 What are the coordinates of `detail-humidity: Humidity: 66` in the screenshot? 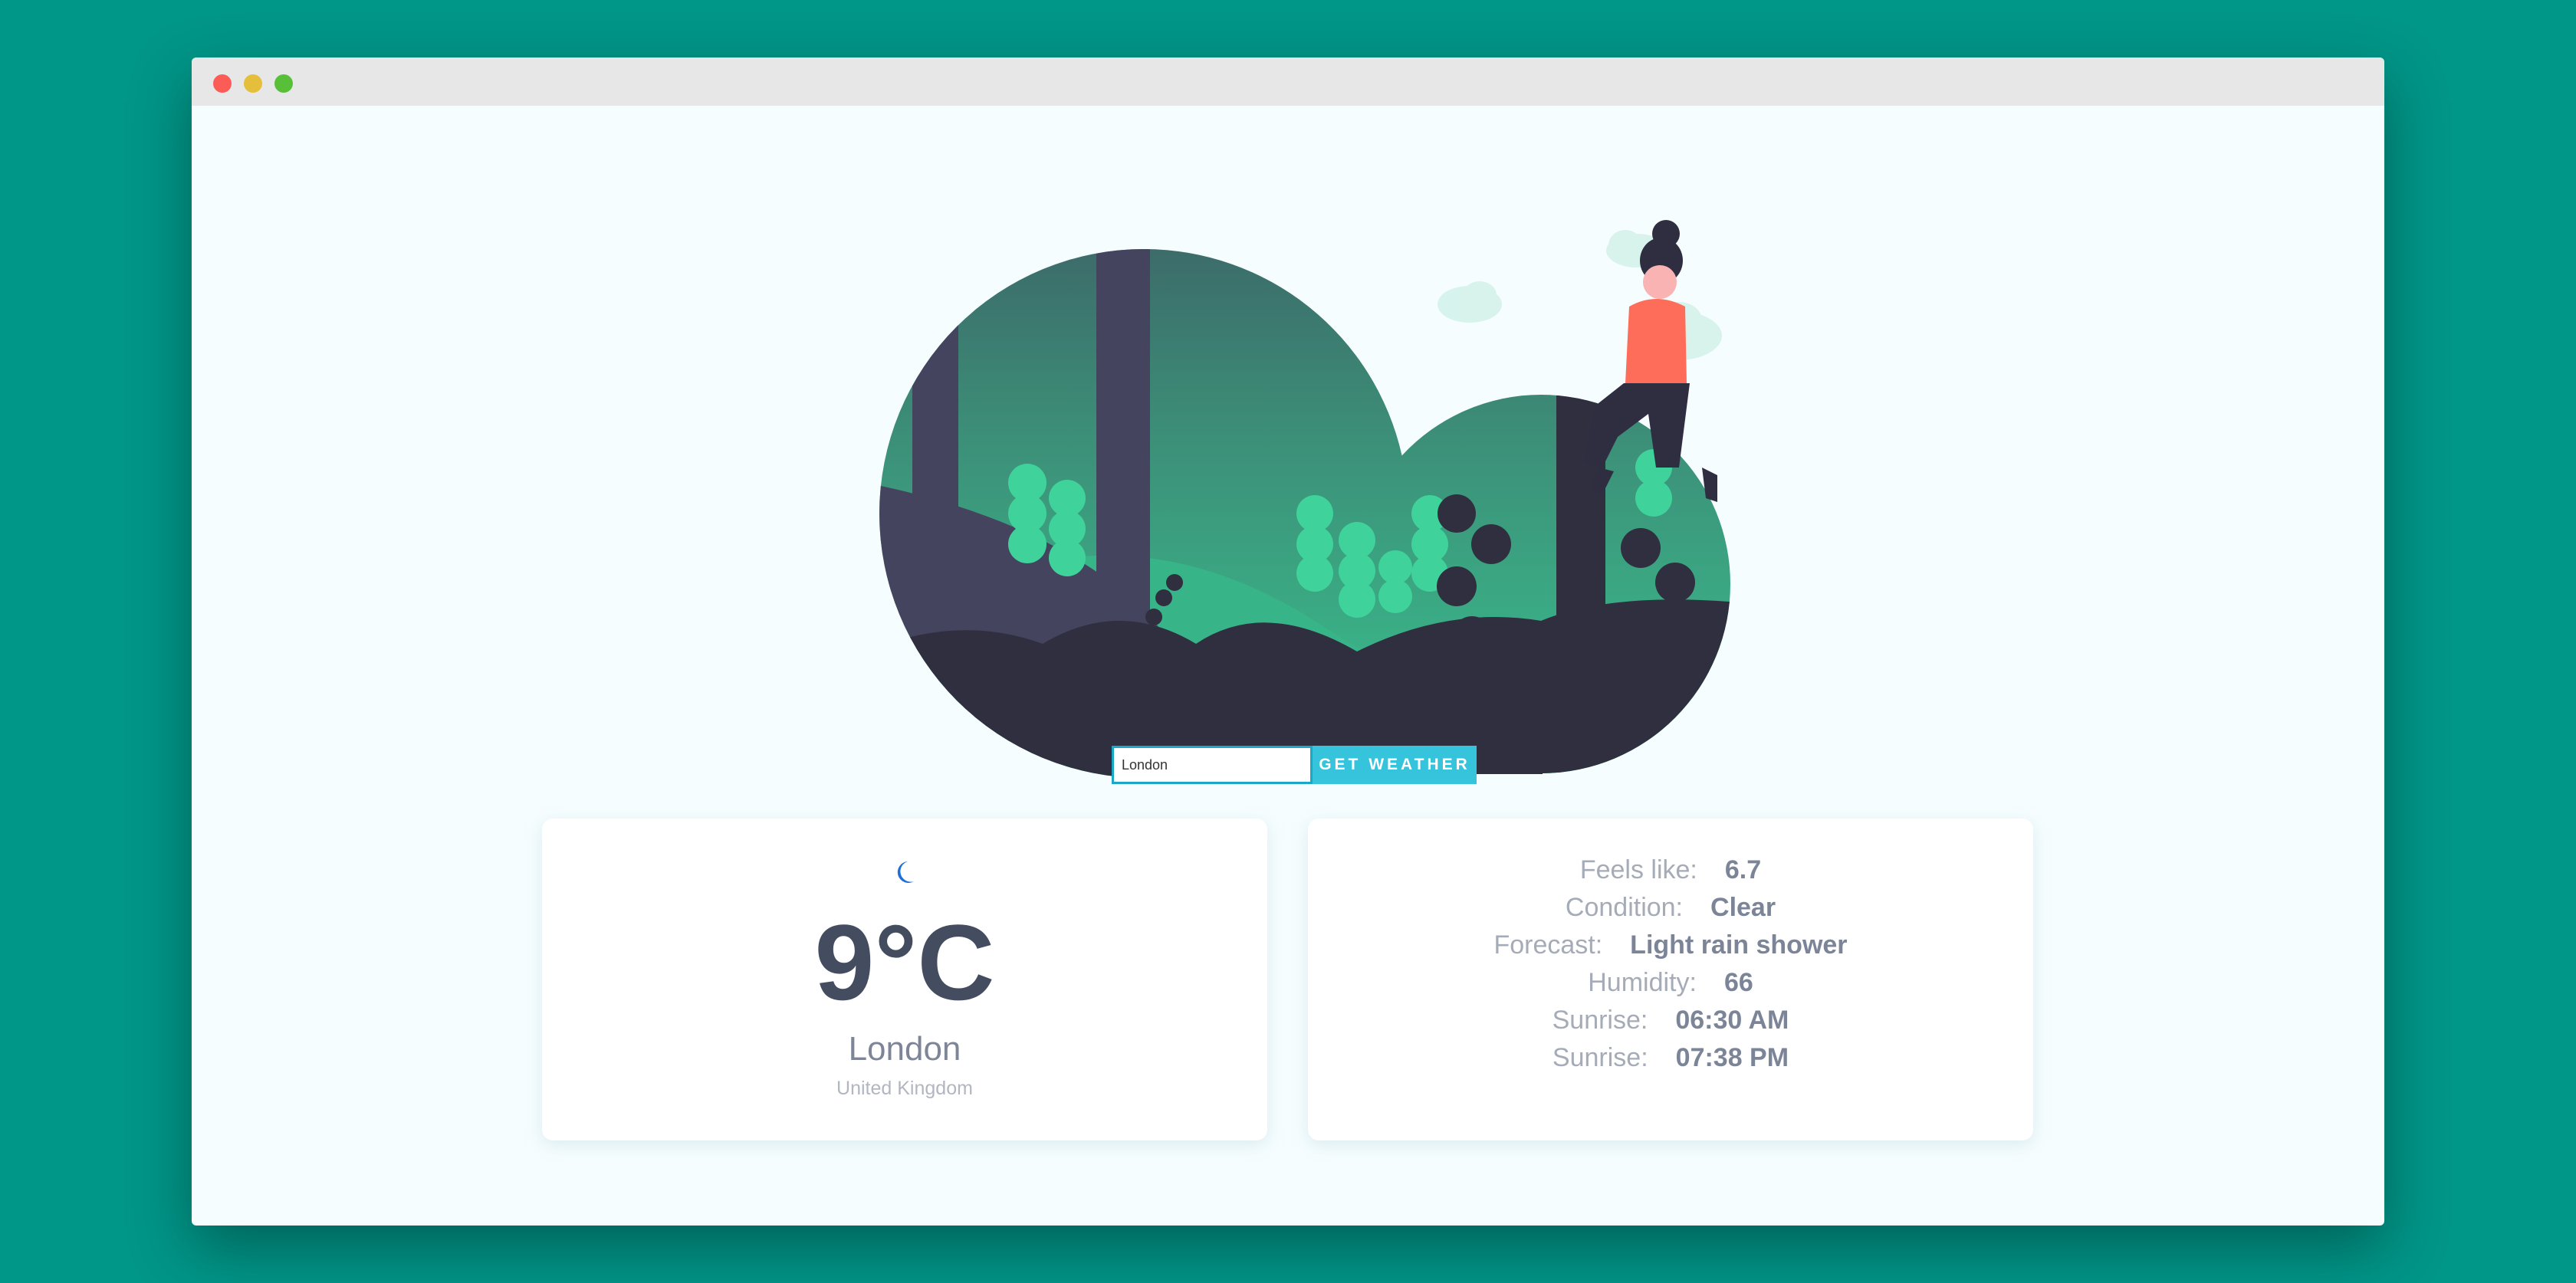 It's located at (1671, 987).